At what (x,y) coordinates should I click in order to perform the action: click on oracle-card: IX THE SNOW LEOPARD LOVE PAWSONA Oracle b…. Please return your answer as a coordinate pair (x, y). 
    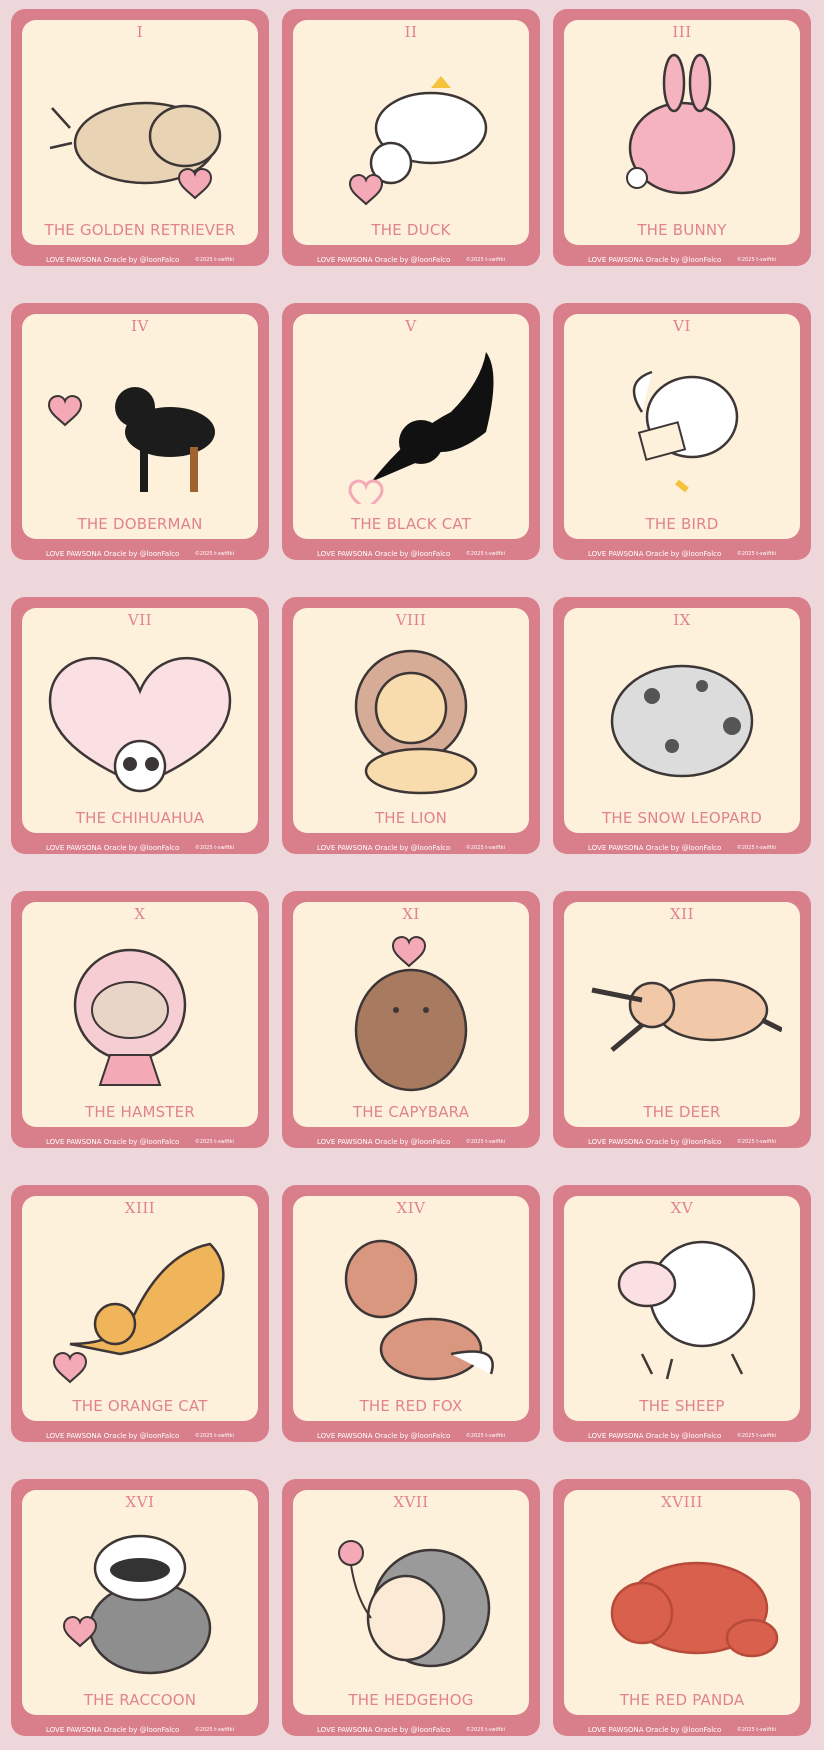
    Looking at the image, I should click on (682, 725).